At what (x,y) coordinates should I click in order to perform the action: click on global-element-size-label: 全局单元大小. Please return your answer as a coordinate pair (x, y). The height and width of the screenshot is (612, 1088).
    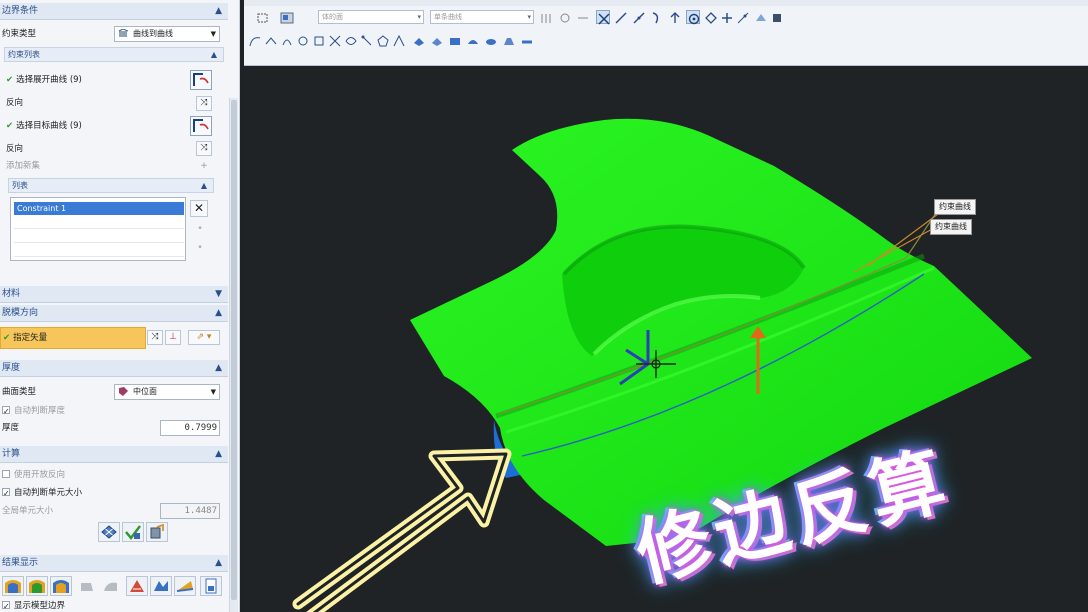
    Looking at the image, I should click on (28, 511).